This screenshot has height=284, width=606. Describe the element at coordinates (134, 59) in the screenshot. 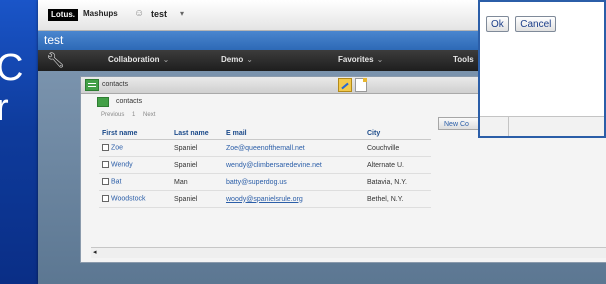

I see `menu-item-label: Collaboration` at that location.